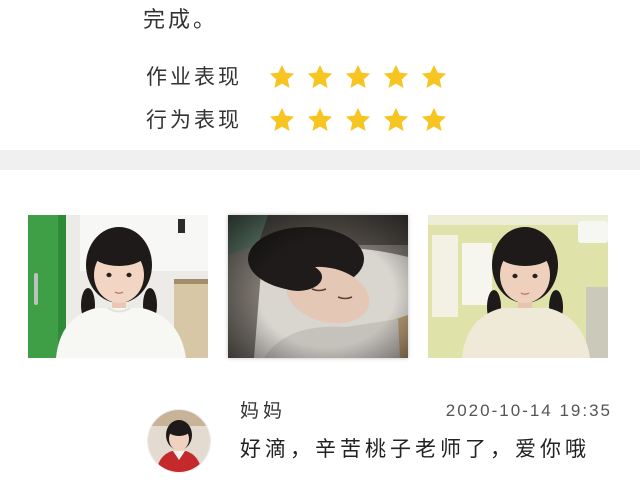  I want to click on avatar, so click(179, 441).